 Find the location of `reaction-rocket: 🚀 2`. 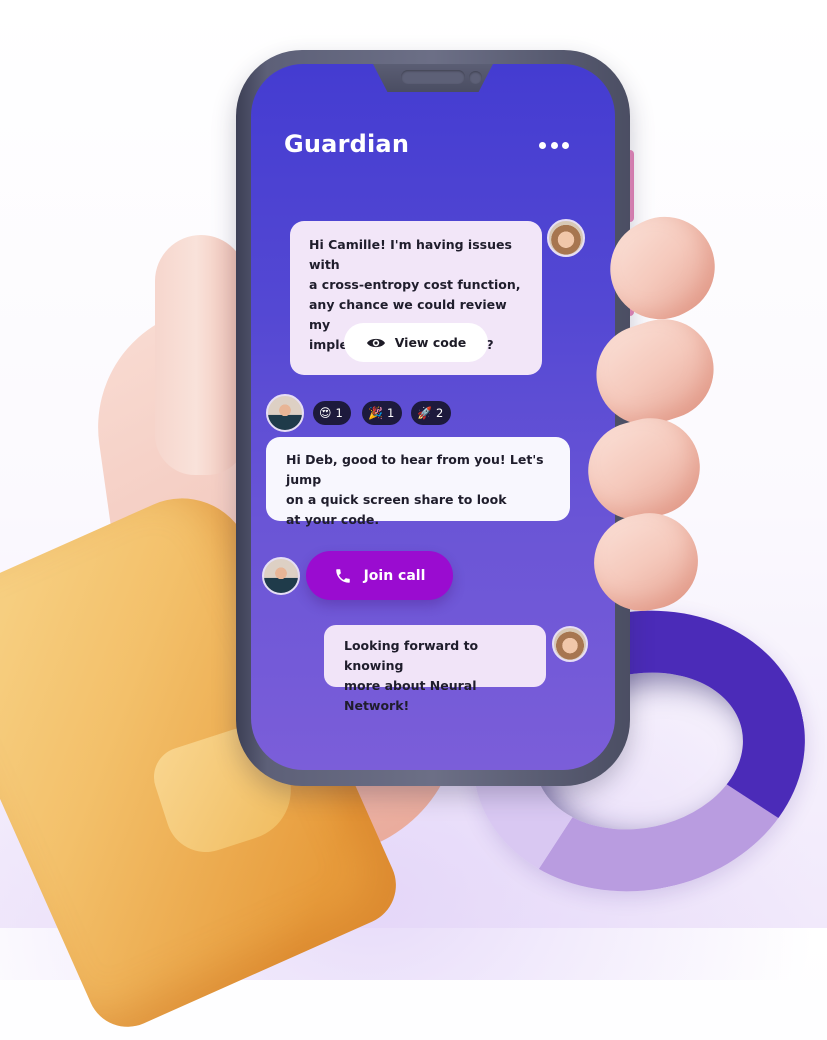

reaction-rocket: 🚀 2 is located at coordinates (431, 413).